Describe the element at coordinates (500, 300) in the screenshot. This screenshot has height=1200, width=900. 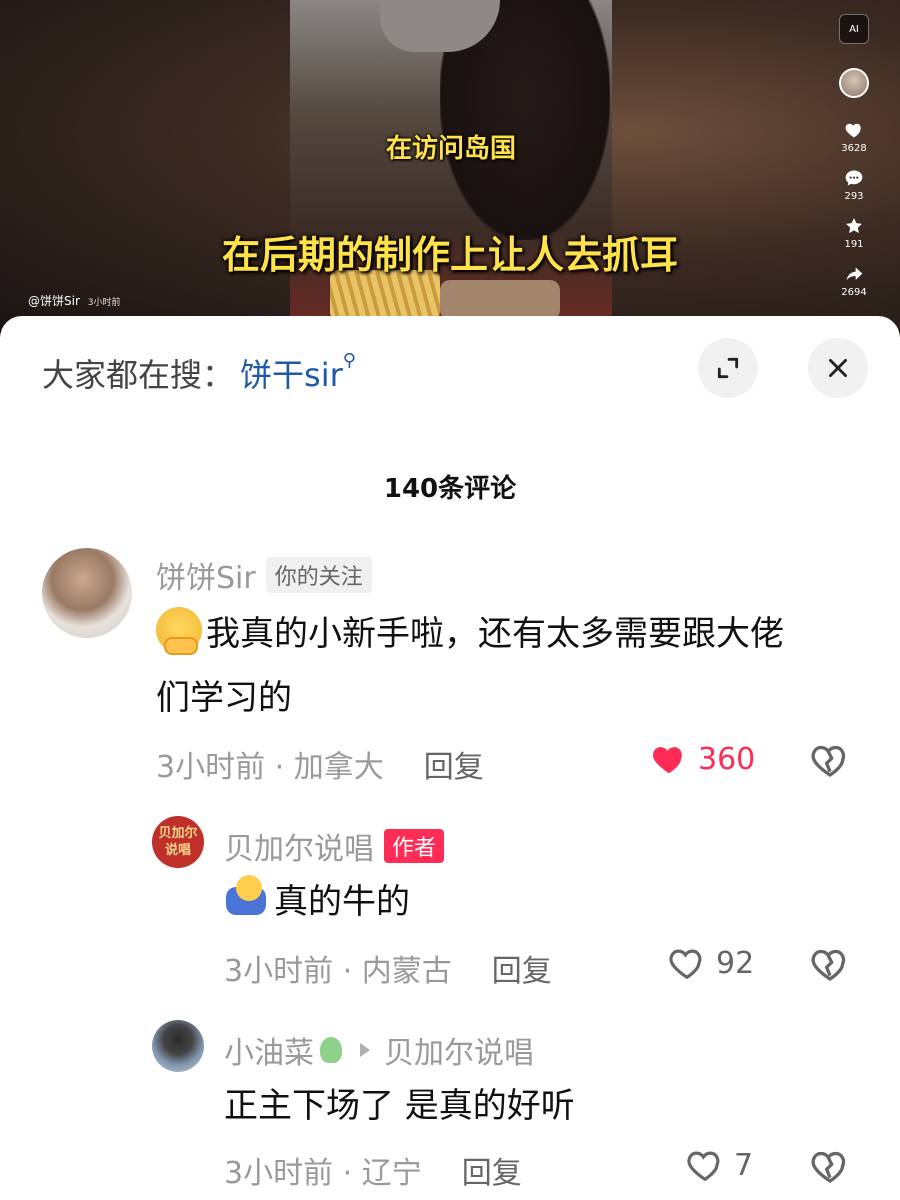
I see `video-scene-tray` at that location.